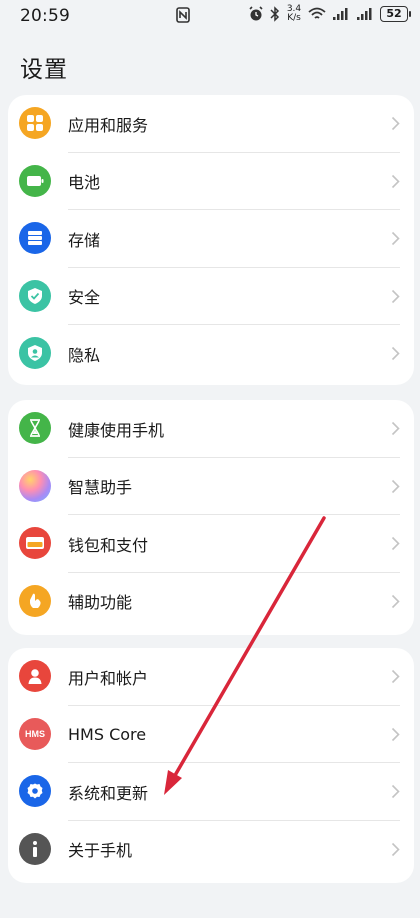 Image resolution: width=420 pixels, height=918 pixels. I want to click on settings-item-label: HMS Core, so click(107, 734).